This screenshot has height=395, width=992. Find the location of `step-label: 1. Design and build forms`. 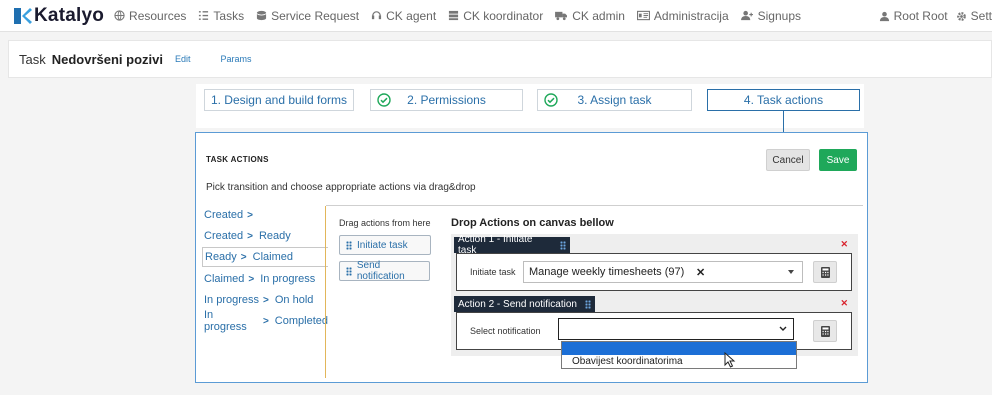

step-label: 1. Design and build forms is located at coordinates (279, 100).